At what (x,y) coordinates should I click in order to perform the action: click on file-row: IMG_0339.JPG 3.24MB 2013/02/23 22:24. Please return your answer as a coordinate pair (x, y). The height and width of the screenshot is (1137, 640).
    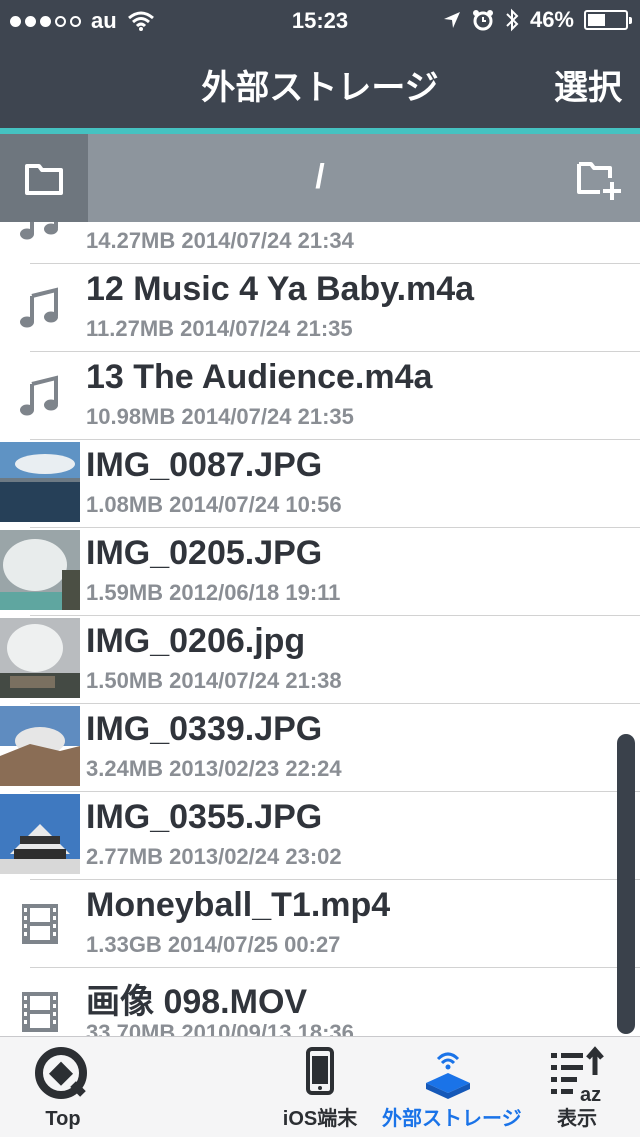
    Looking at the image, I should click on (320, 748).